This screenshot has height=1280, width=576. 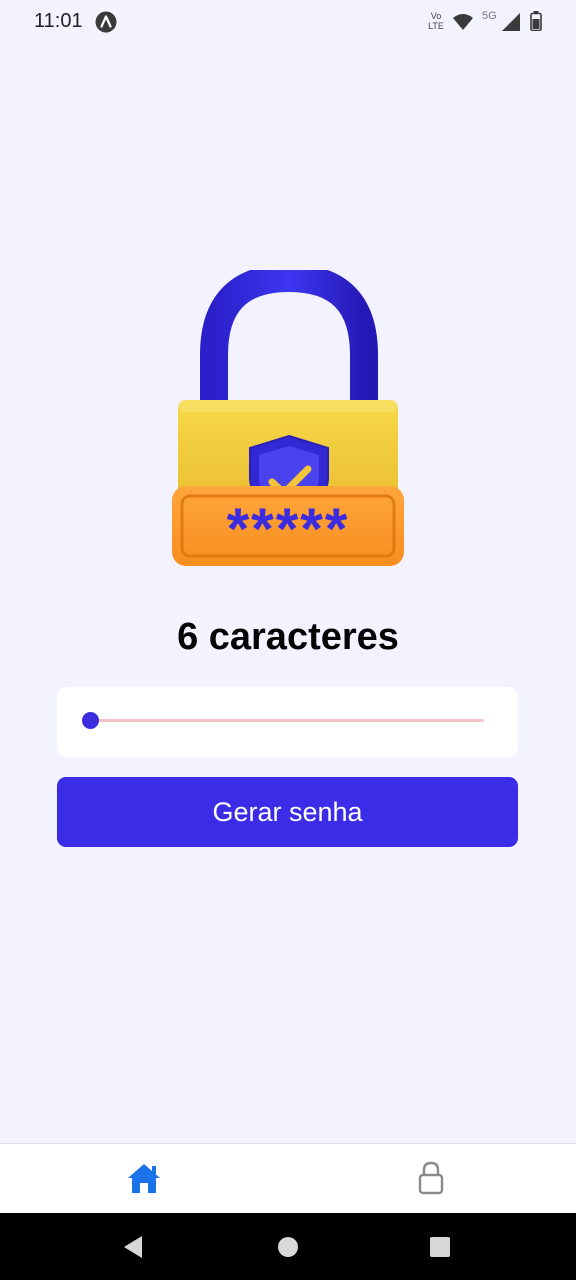 I want to click on volte-icon: Vo LTE, so click(x=436, y=21).